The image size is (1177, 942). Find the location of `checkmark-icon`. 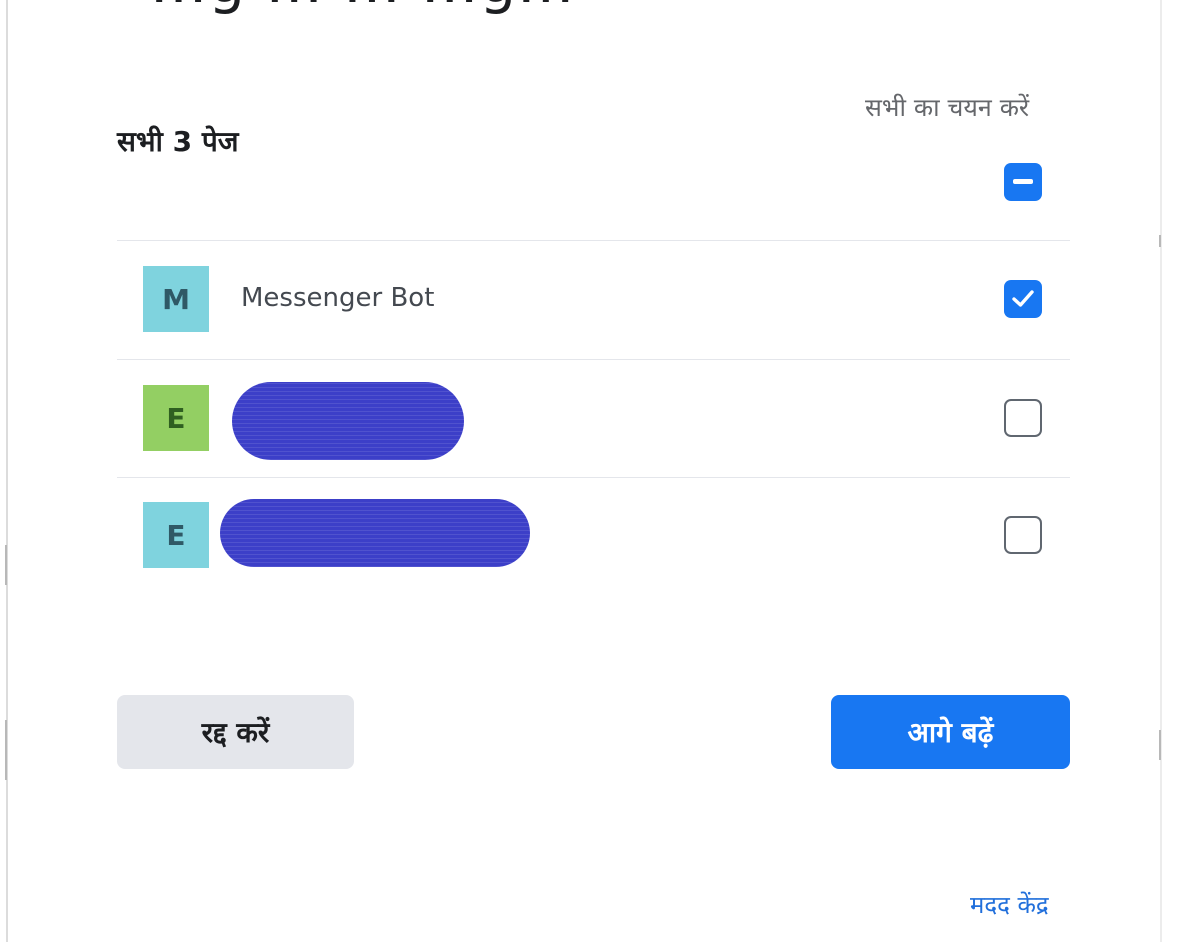

checkmark-icon is located at coordinates (1023, 298).